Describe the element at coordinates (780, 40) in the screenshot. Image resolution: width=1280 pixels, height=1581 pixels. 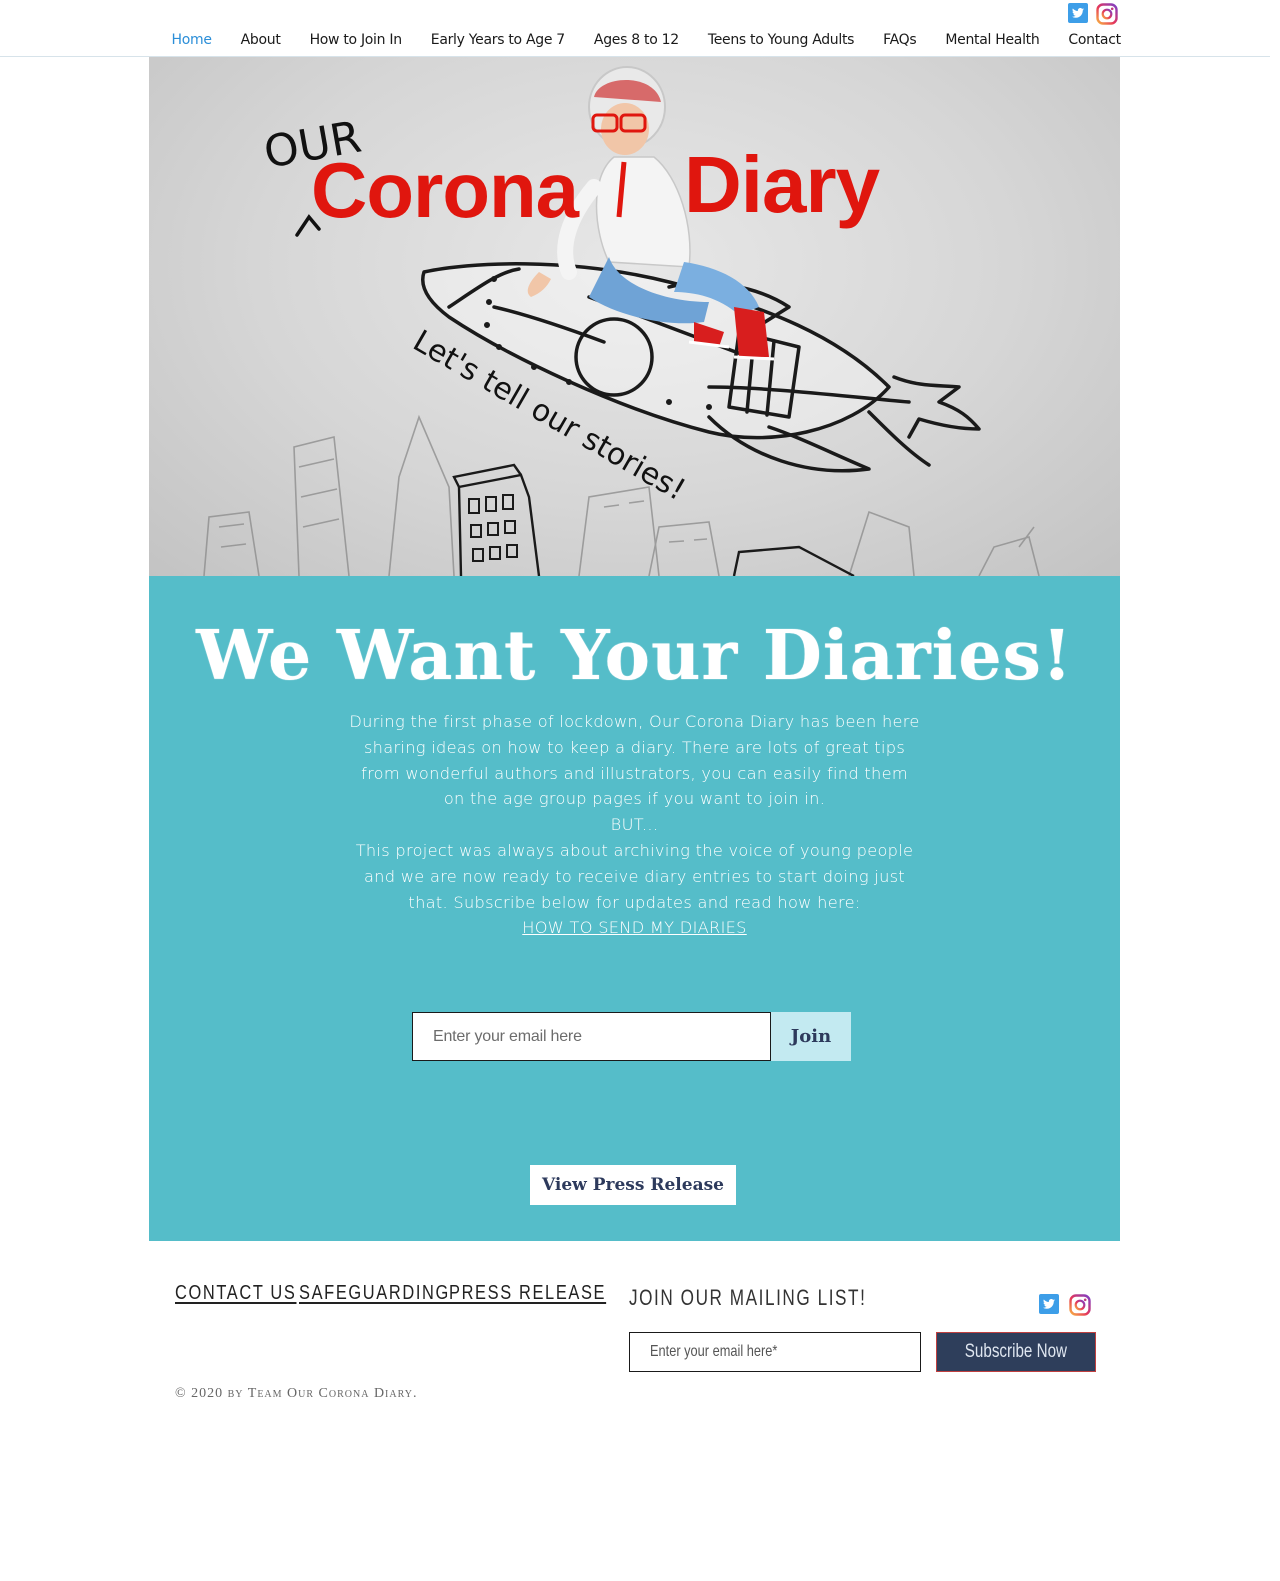
I see `nav-item-teens: Teens to Young Adults` at that location.